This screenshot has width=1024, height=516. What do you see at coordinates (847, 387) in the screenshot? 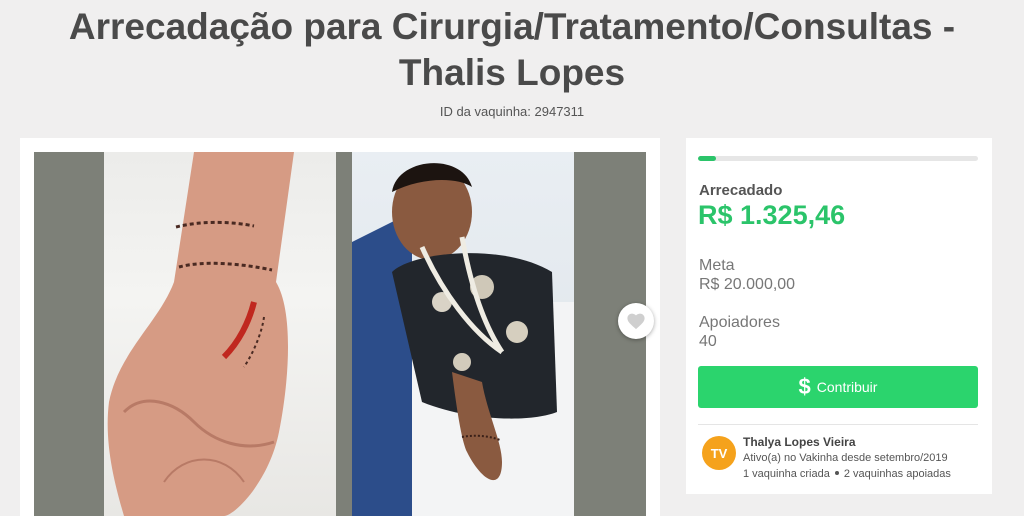
I see `contribute-button-label: Contribuir` at bounding box center [847, 387].